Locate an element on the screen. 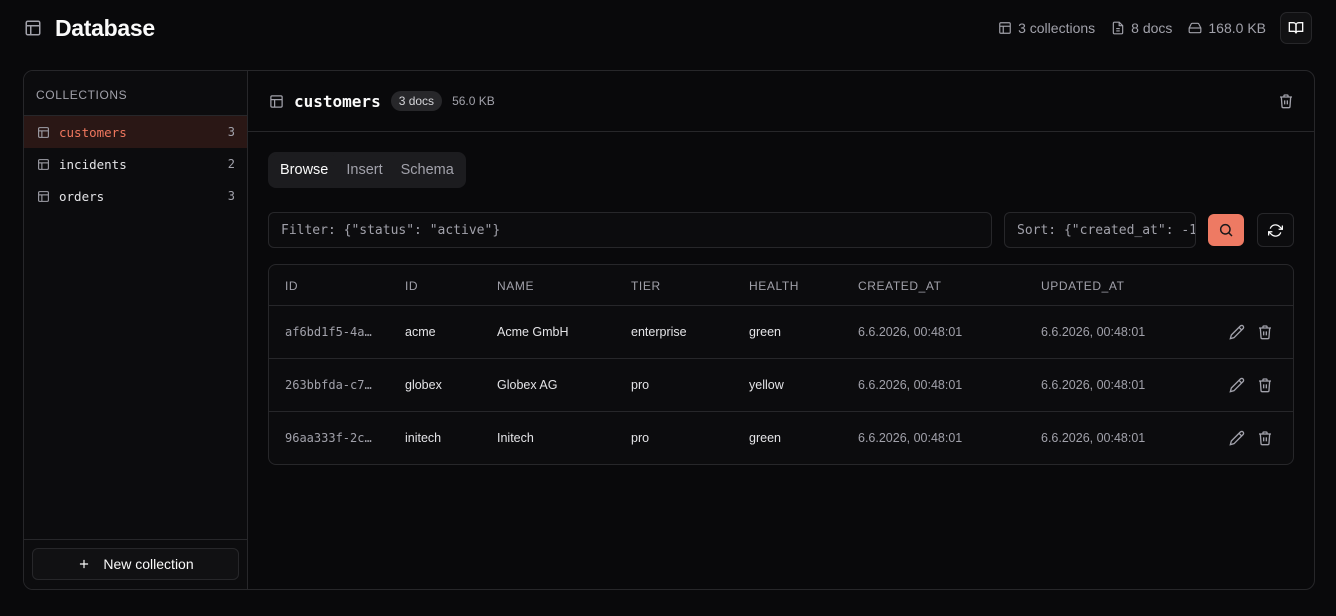 The height and width of the screenshot is (616, 1336). sidebar-item-customers: customers 3 is located at coordinates (135, 132).